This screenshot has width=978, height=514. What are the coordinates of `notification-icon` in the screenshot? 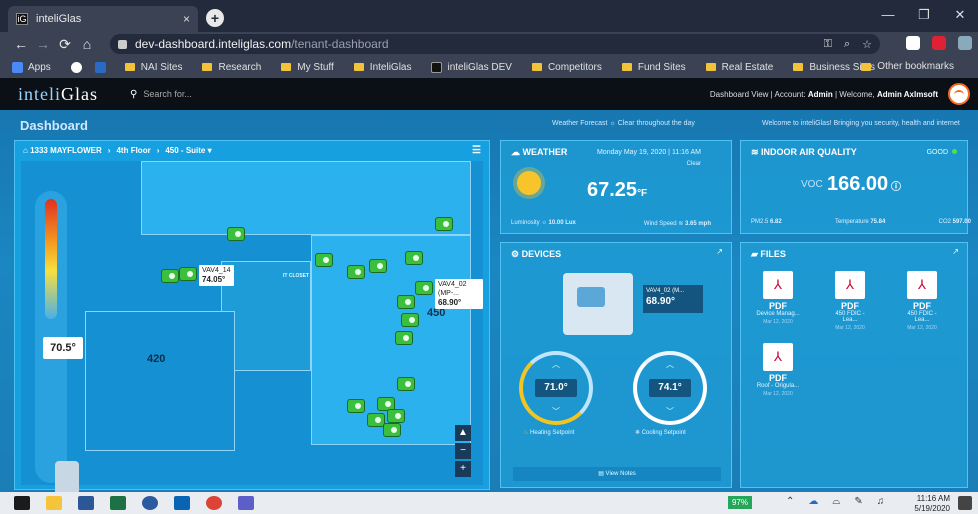 It's located at (965, 503).